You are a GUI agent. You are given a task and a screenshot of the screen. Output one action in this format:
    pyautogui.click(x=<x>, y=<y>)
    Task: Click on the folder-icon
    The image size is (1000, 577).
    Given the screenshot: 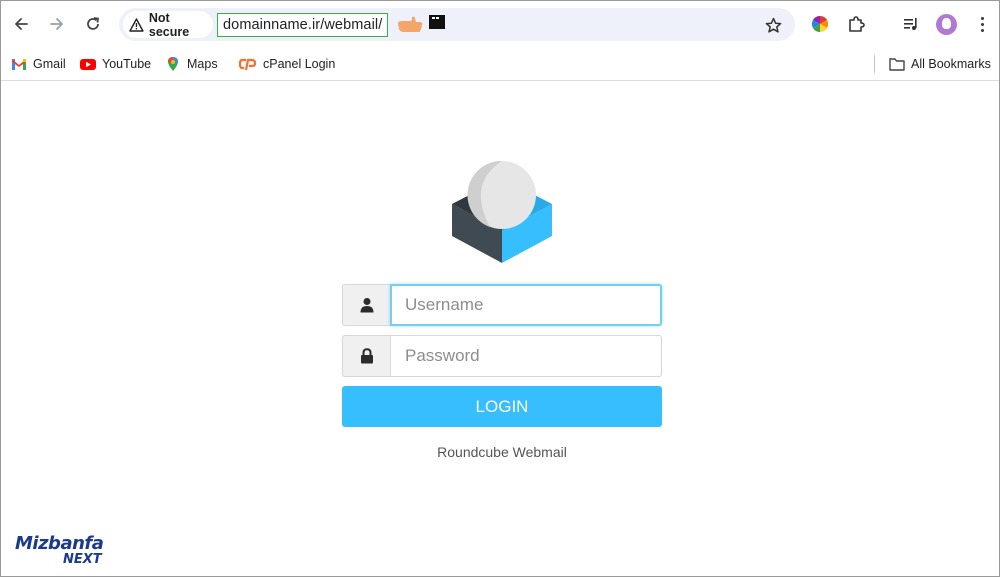 What is the action you would take?
    pyautogui.click(x=897, y=64)
    